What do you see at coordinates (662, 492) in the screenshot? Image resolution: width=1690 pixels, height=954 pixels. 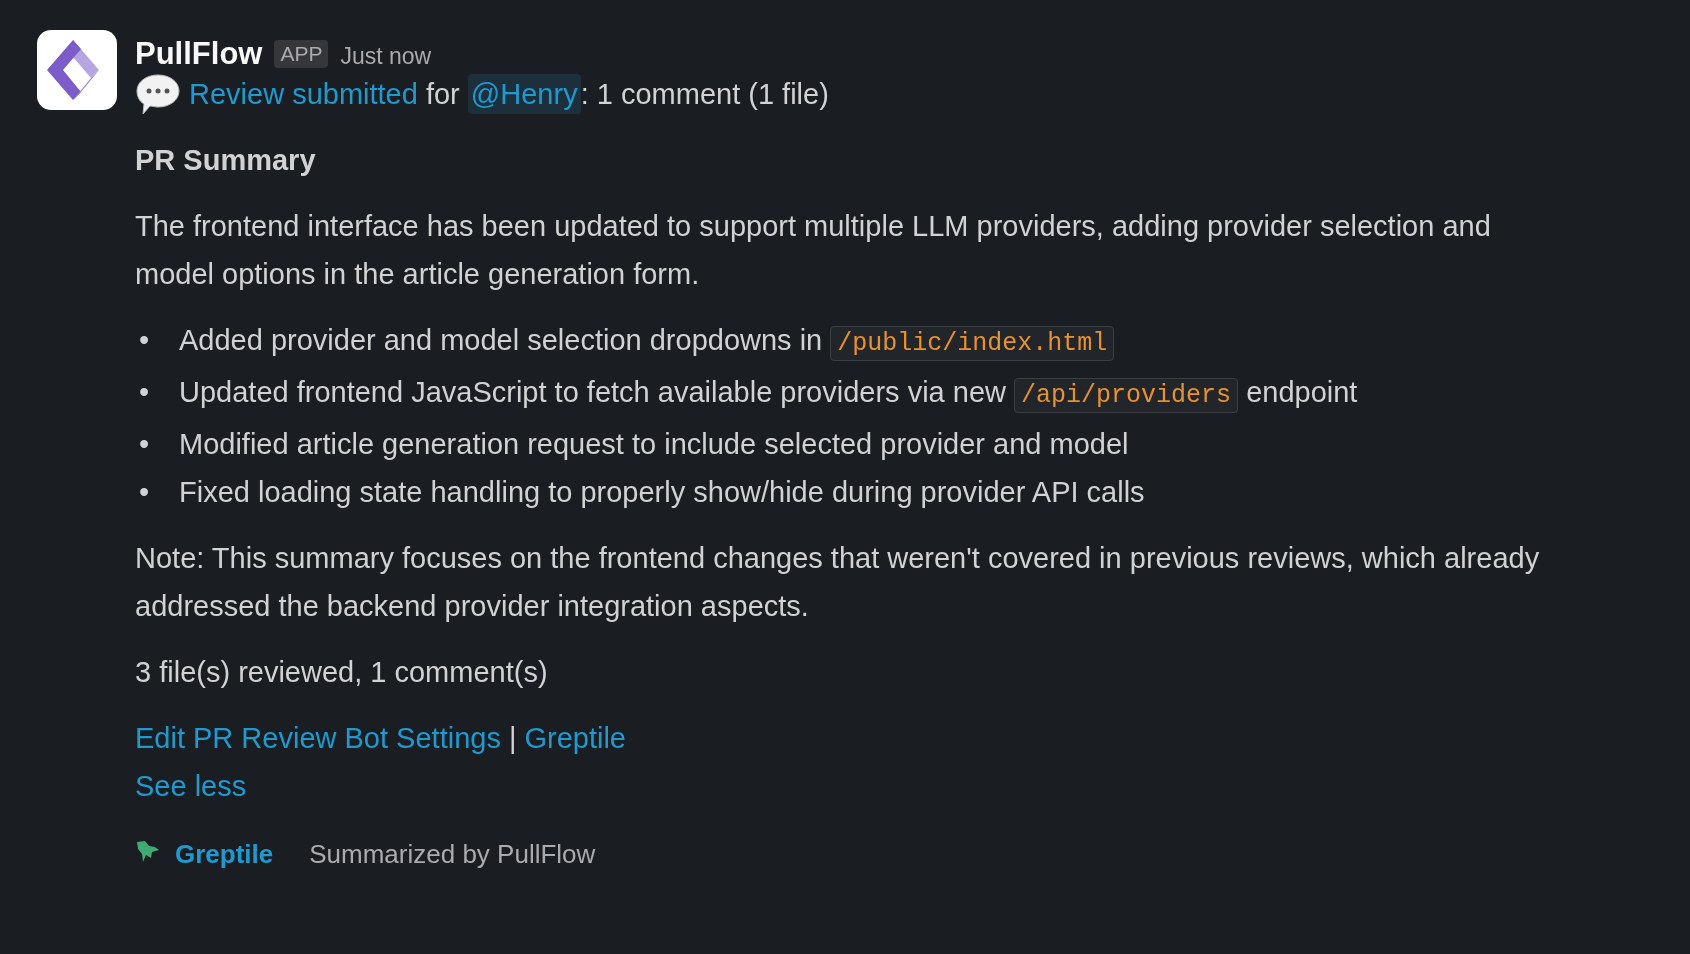 I see `bullet-text: Fixed loading state handling to properly show/hide during provider API calls` at bounding box center [662, 492].